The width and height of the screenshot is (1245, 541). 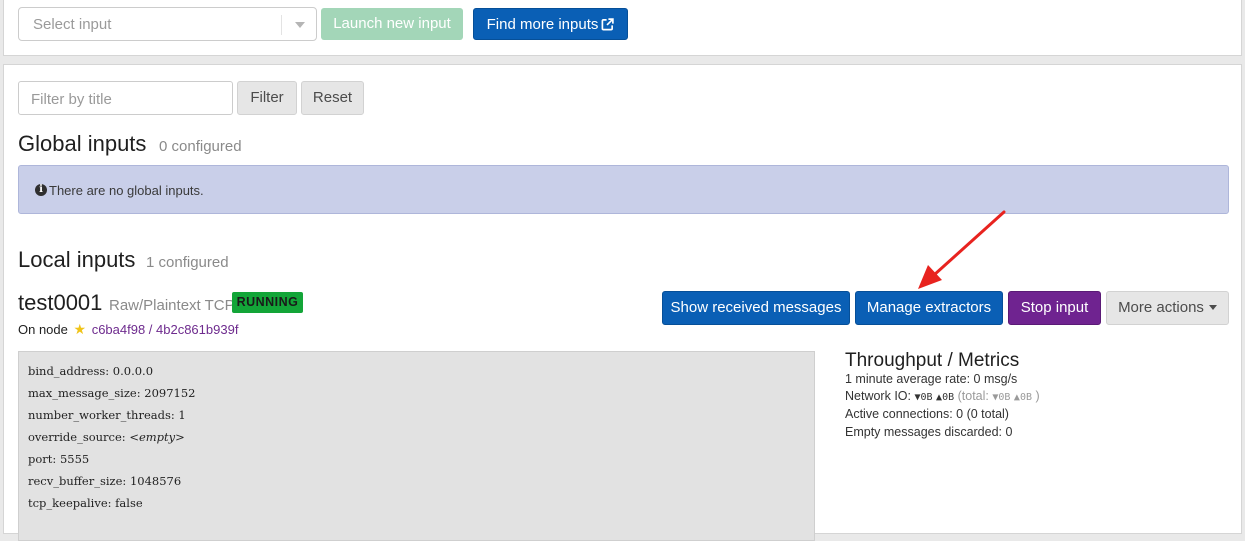 I want to click on show-received-messages-button: Show received messages, so click(x=756, y=308).